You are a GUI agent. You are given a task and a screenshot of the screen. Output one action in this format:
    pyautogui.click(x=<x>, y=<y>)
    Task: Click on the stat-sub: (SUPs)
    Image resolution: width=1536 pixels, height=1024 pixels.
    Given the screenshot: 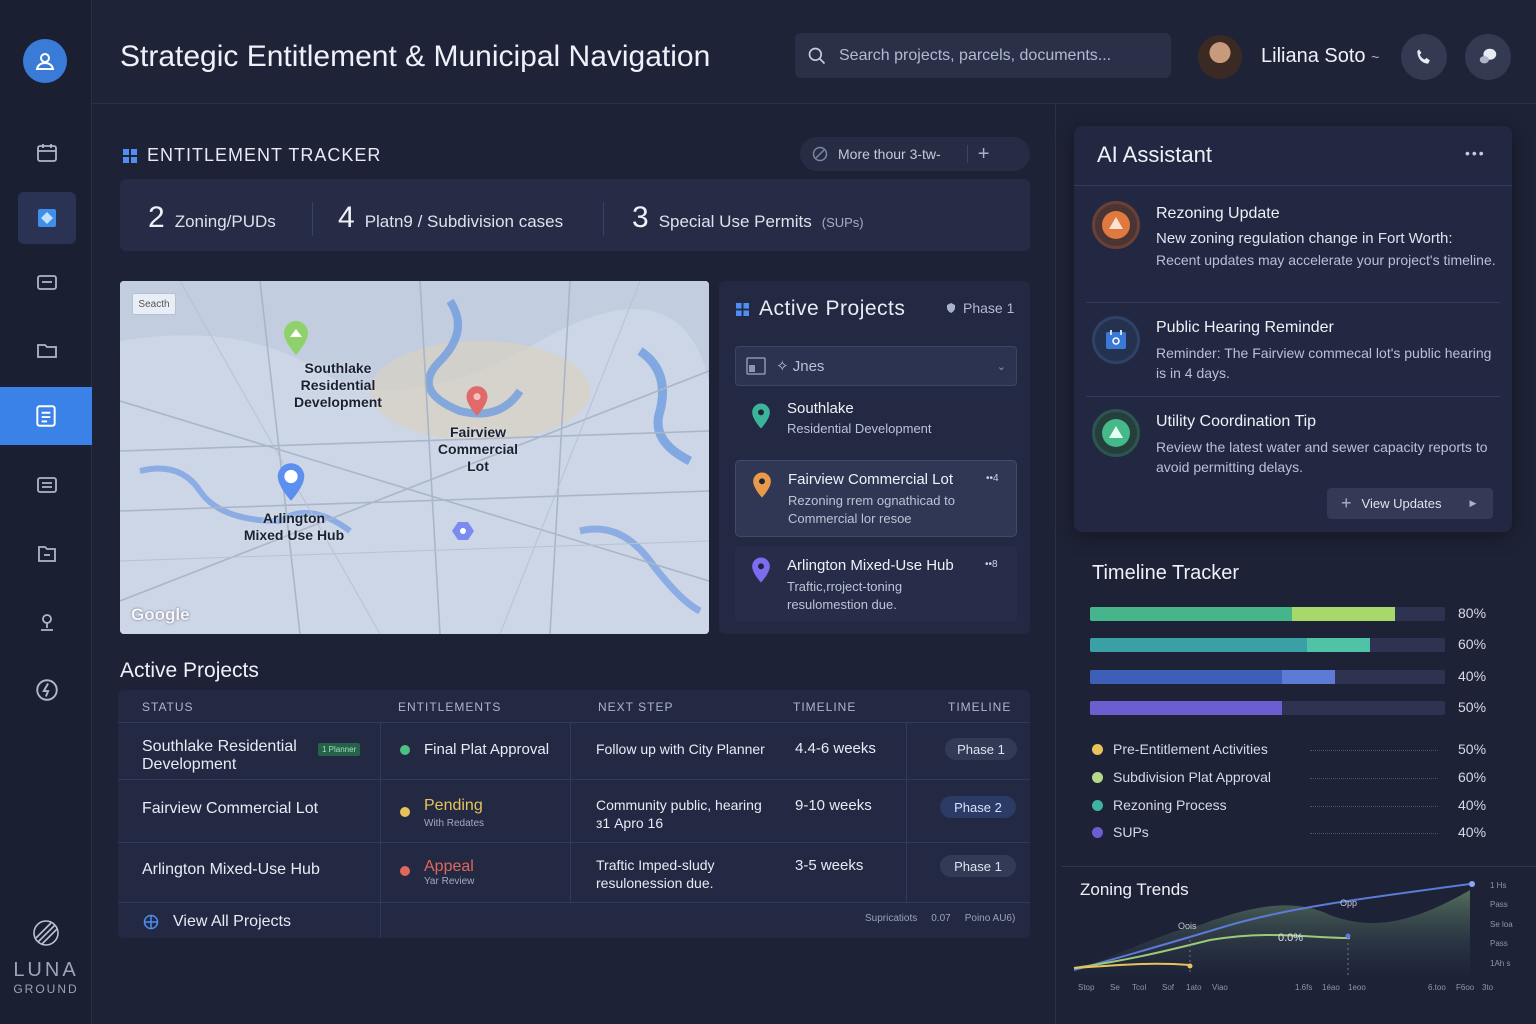 What is the action you would take?
    pyautogui.click(x=842, y=222)
    